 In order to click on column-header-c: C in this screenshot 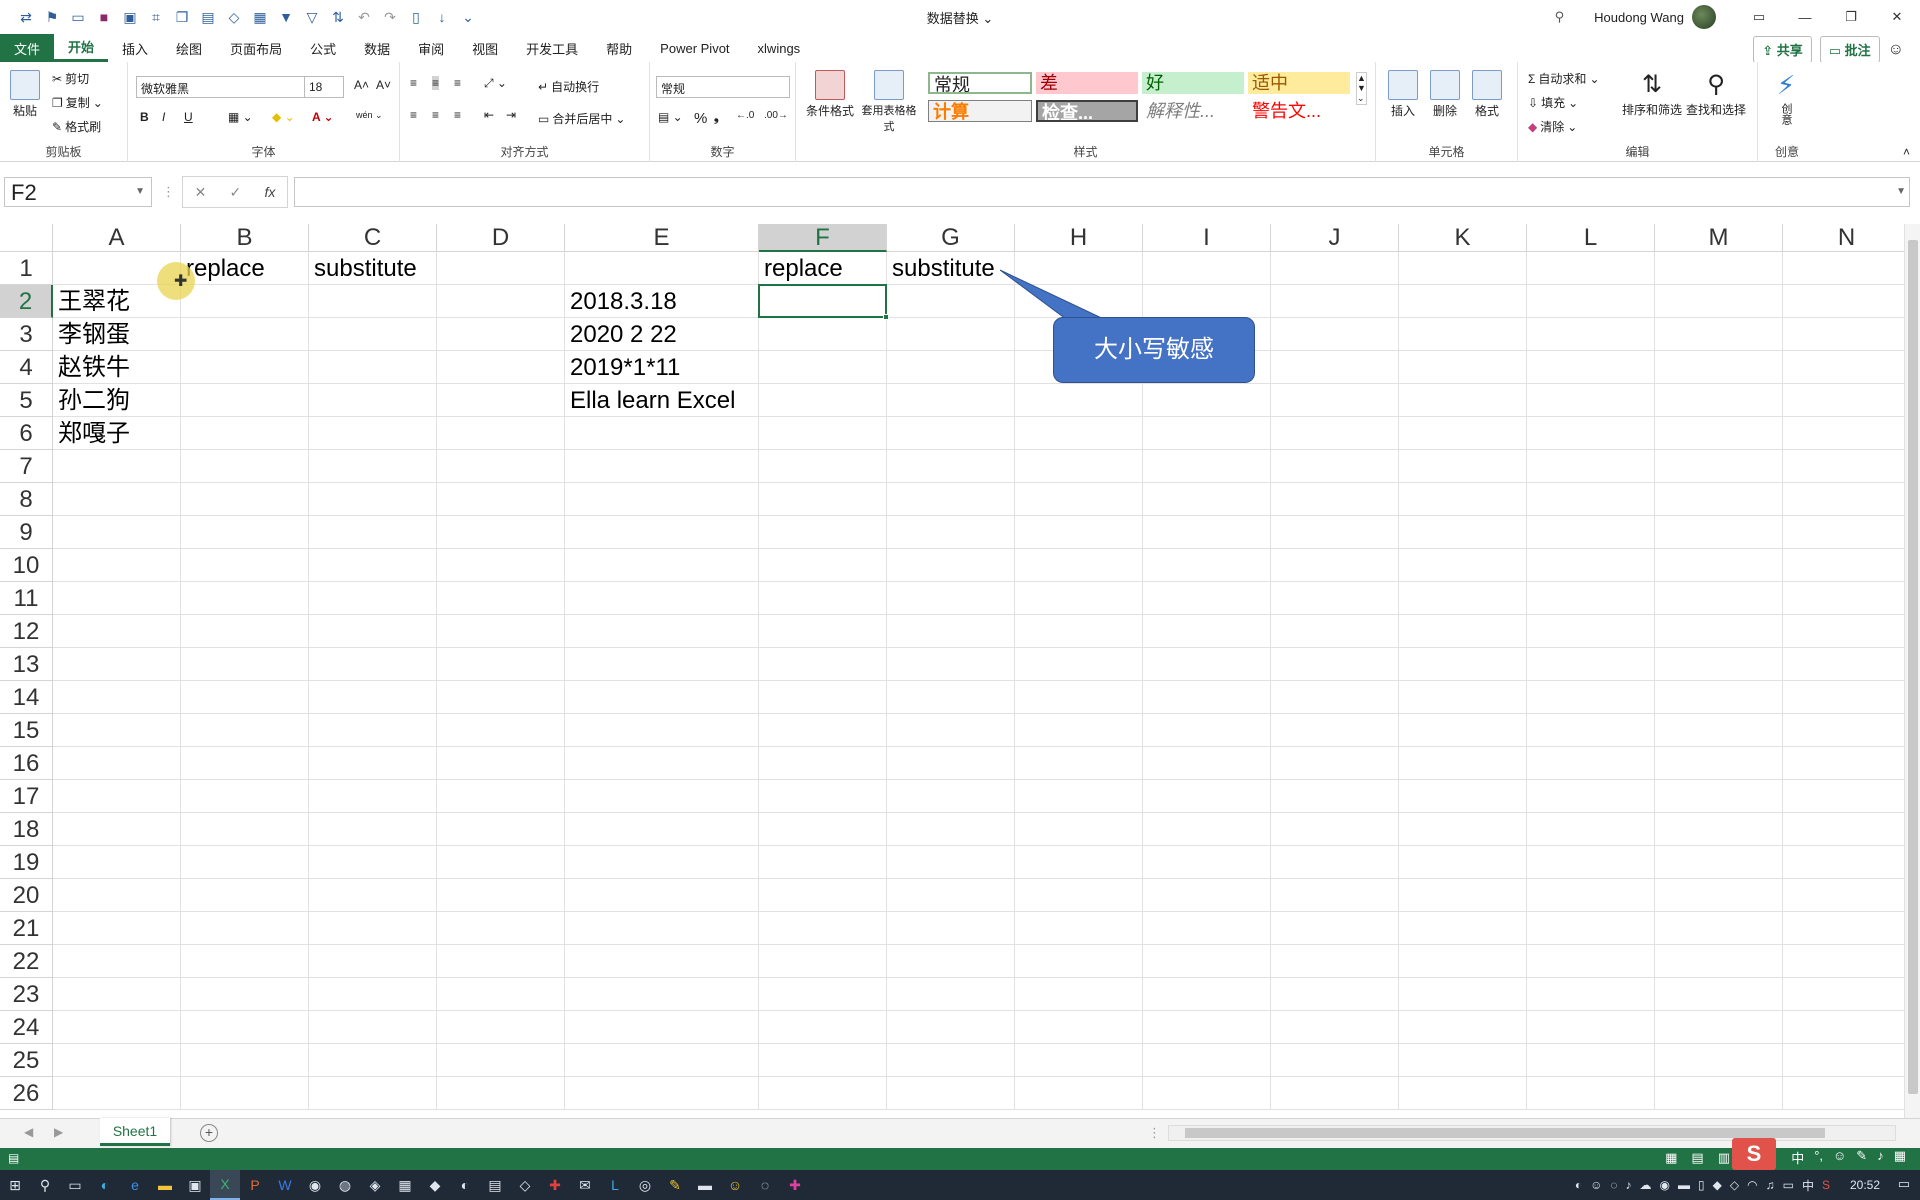, I will do `click(373, 238)`.